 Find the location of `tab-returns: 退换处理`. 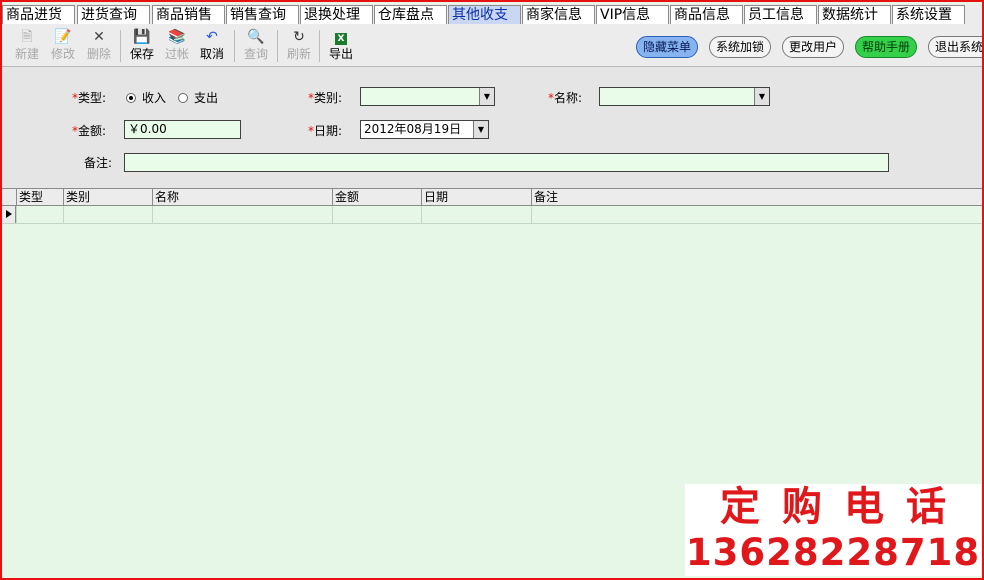

tab-returns: 退换处理 is located at coordinates (336, 14).